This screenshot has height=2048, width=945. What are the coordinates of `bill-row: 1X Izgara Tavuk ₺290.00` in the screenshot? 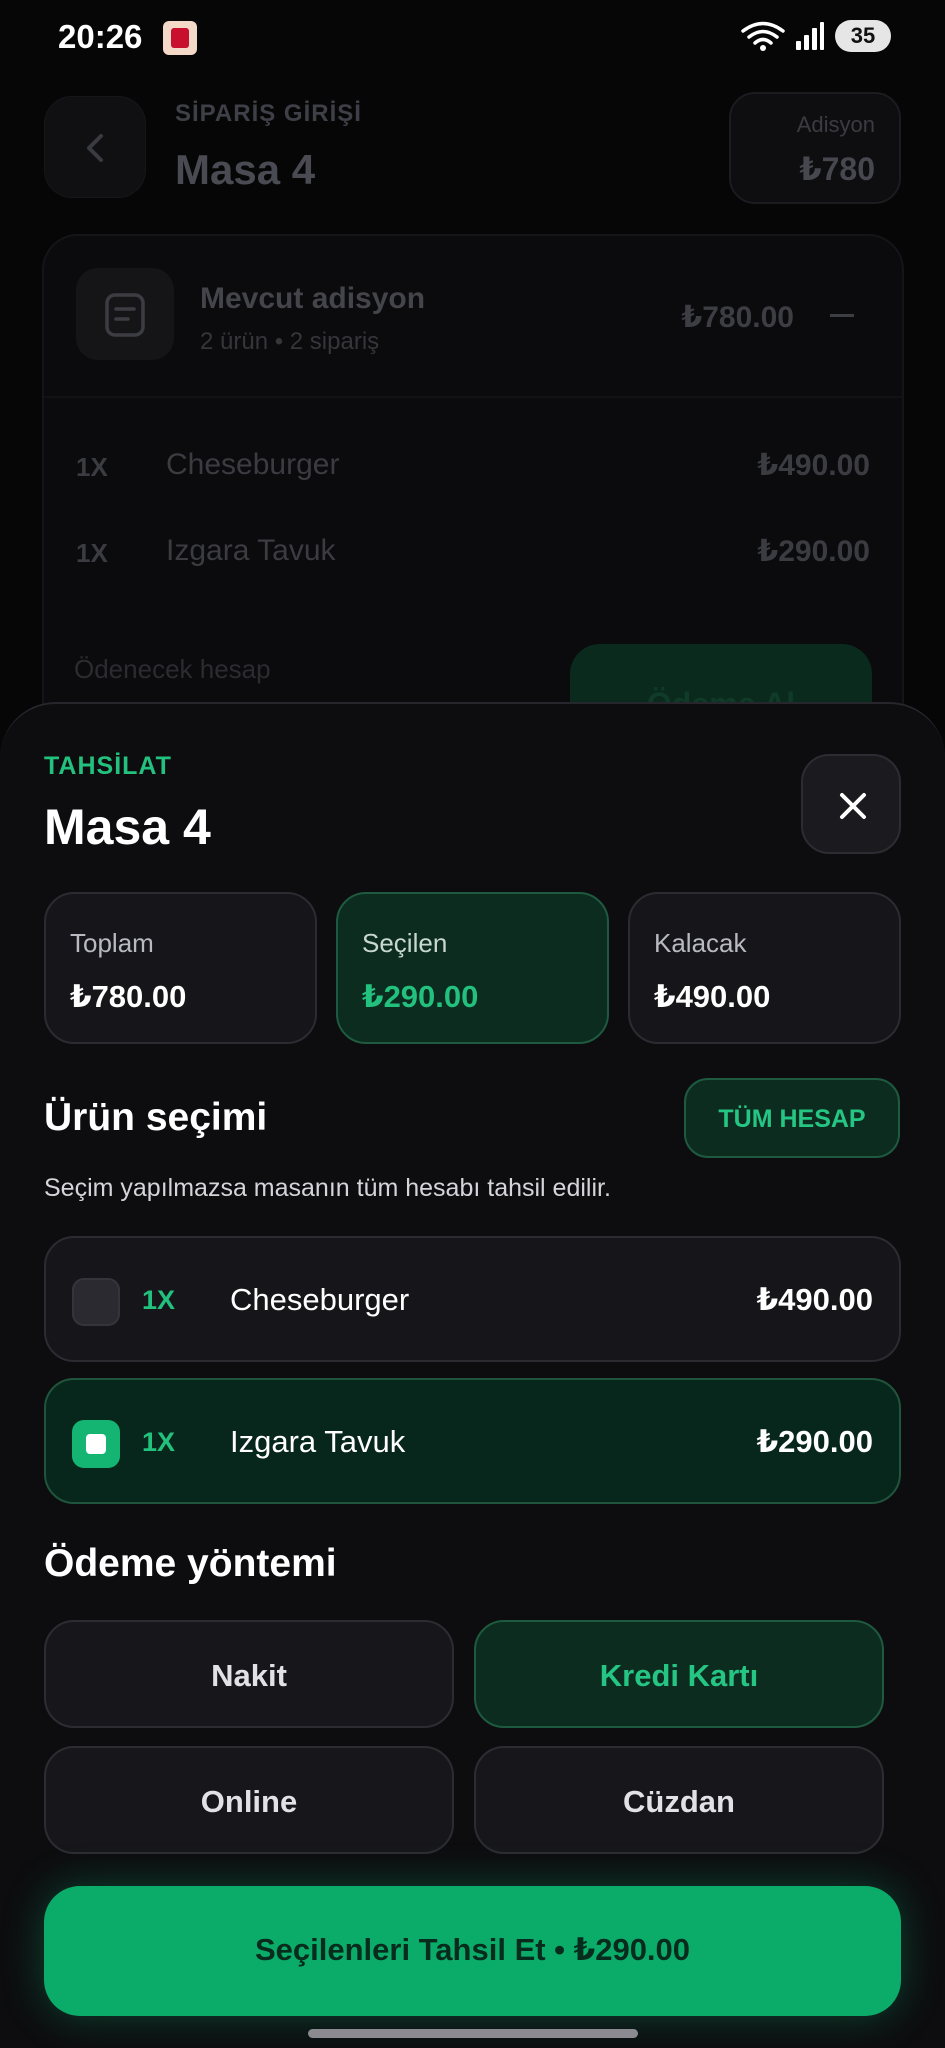 It's located at (473, 554).